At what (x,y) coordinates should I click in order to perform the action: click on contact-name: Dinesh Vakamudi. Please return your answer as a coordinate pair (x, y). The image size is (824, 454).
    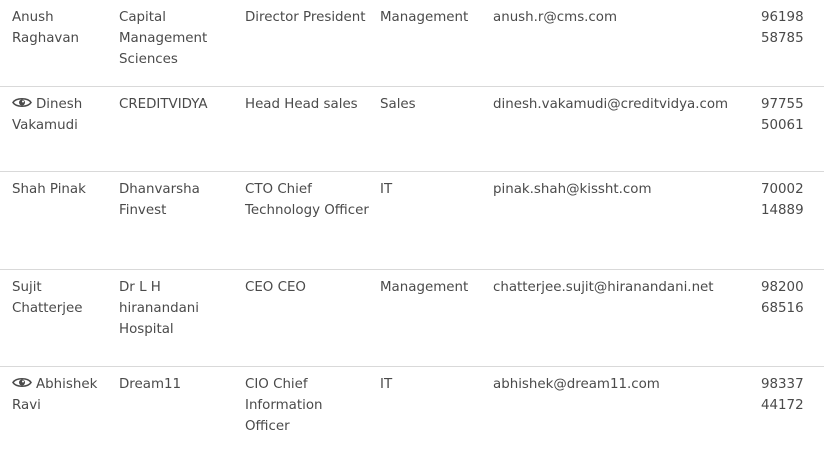
    Looking at the image, I should click on (60, 115).